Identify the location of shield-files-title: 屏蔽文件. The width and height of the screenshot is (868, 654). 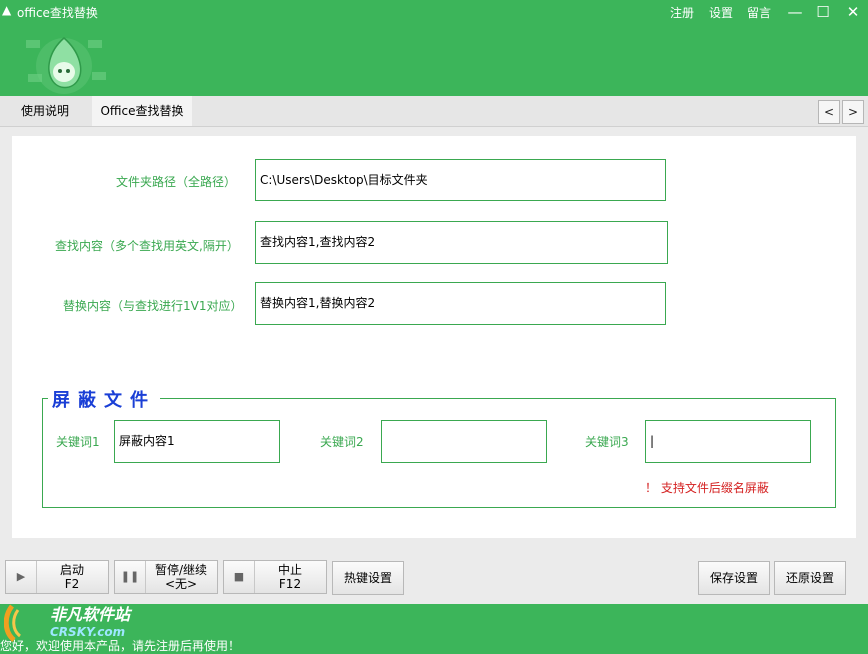
(104, 399).